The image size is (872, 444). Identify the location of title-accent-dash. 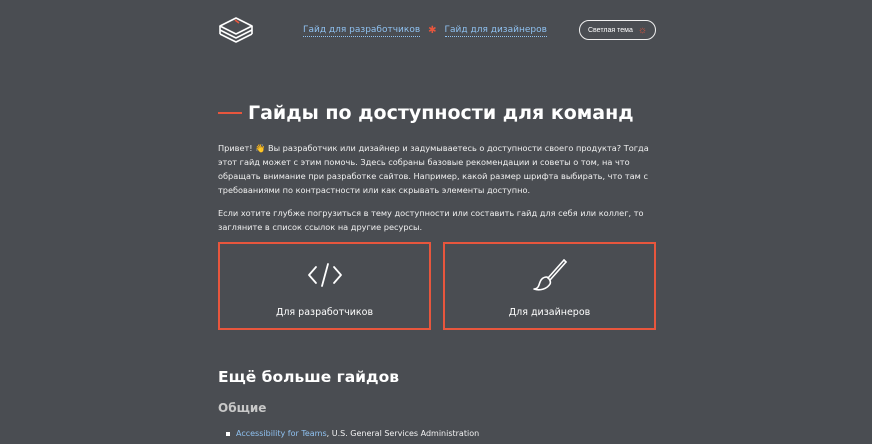
(230, 113).